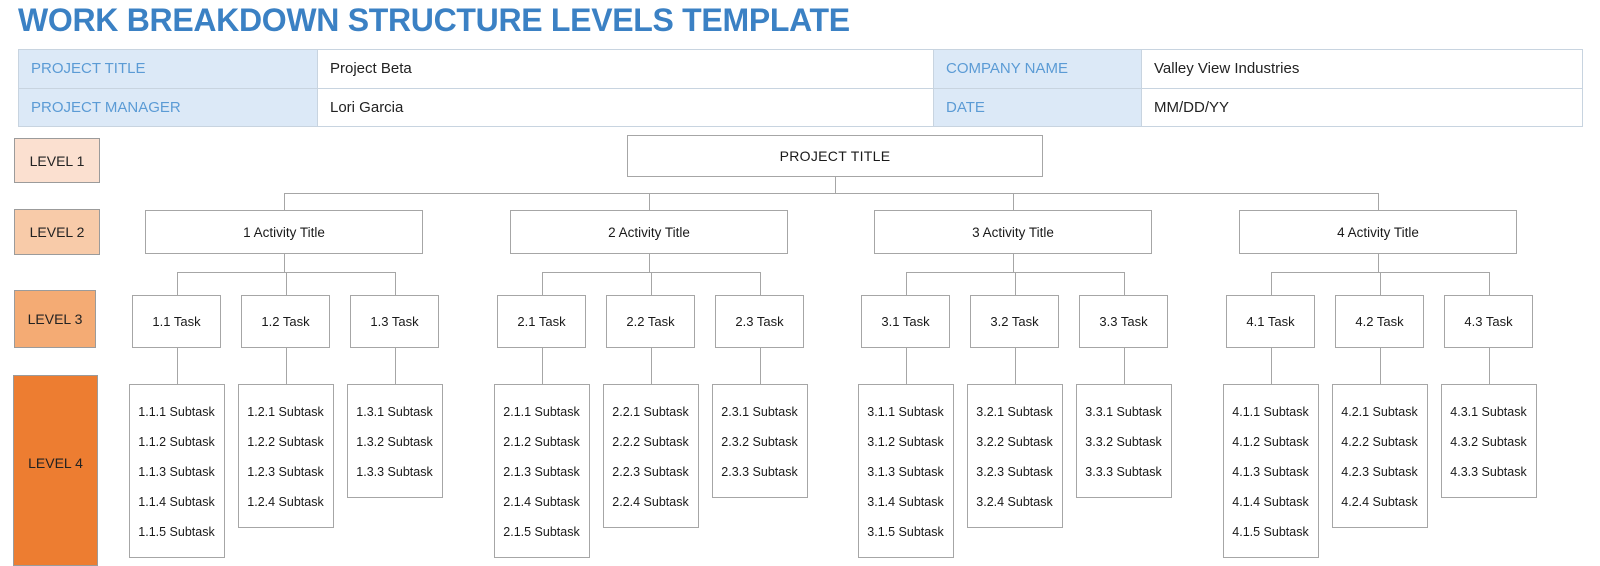 This screenshot has width=1600, height=566. What do you see at coordinates (759, 321) in the screenshot?
I see `task-node-2-3: 2.3 Task` at bounding box center [759, 321].